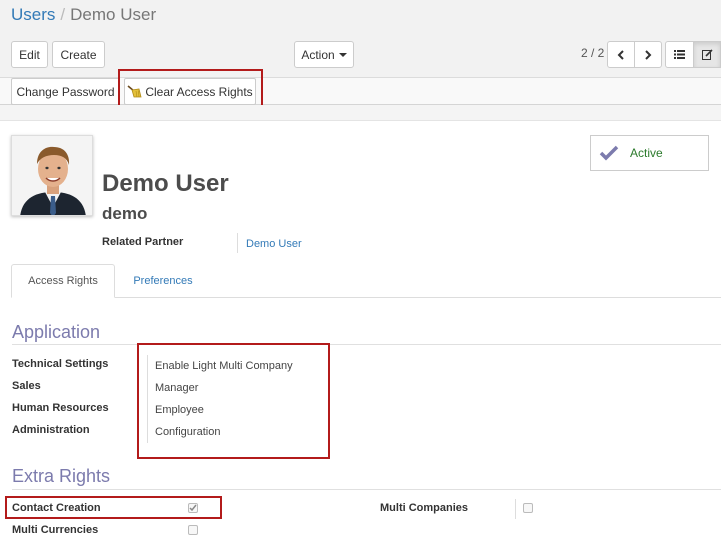 The height and width of the screenshot is (556, 721). Describe the element at coordinates (592, 53) in the screenshot. I see `pager-value: 2 / 2` at that location.